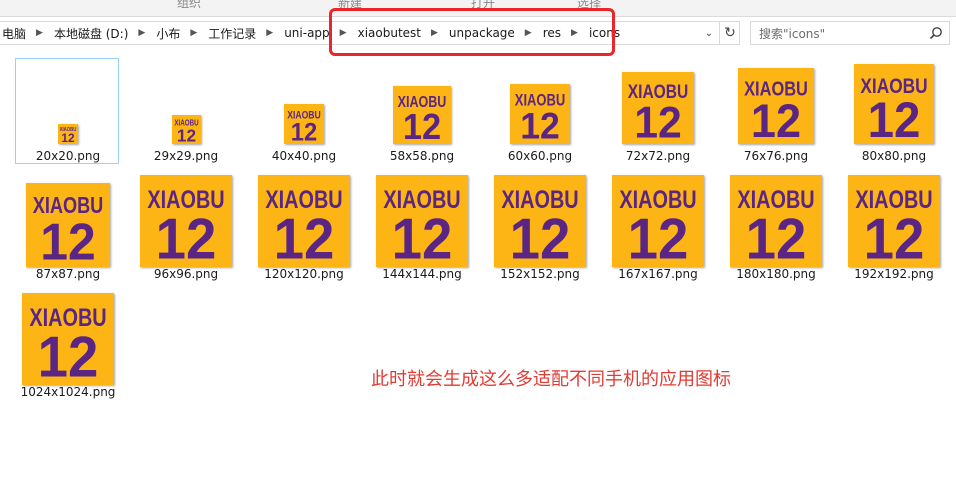  I want to click on ribbon-group-open: 打开, so click(483, 5).